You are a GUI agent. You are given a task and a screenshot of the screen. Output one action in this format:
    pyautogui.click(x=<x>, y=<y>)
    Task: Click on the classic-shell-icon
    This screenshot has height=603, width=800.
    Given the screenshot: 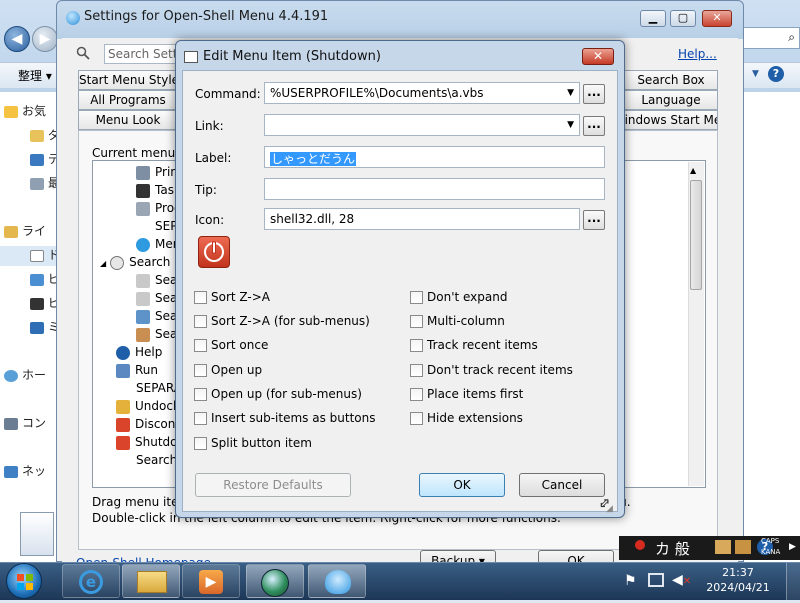 What is the action you would take?
    pyautogui.click(x=275, y=583)
    